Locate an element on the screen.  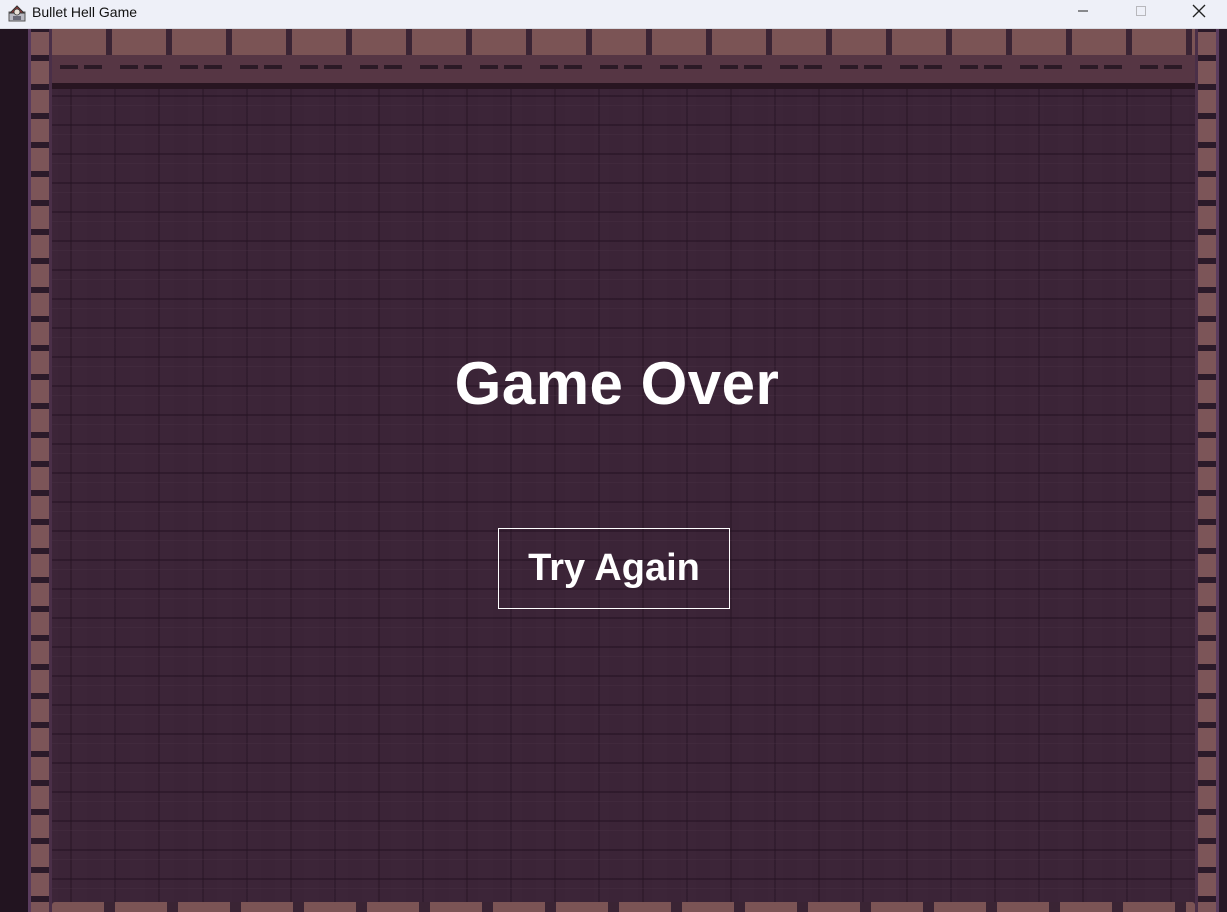
maximize-button is located at coordinates (1141, 11).